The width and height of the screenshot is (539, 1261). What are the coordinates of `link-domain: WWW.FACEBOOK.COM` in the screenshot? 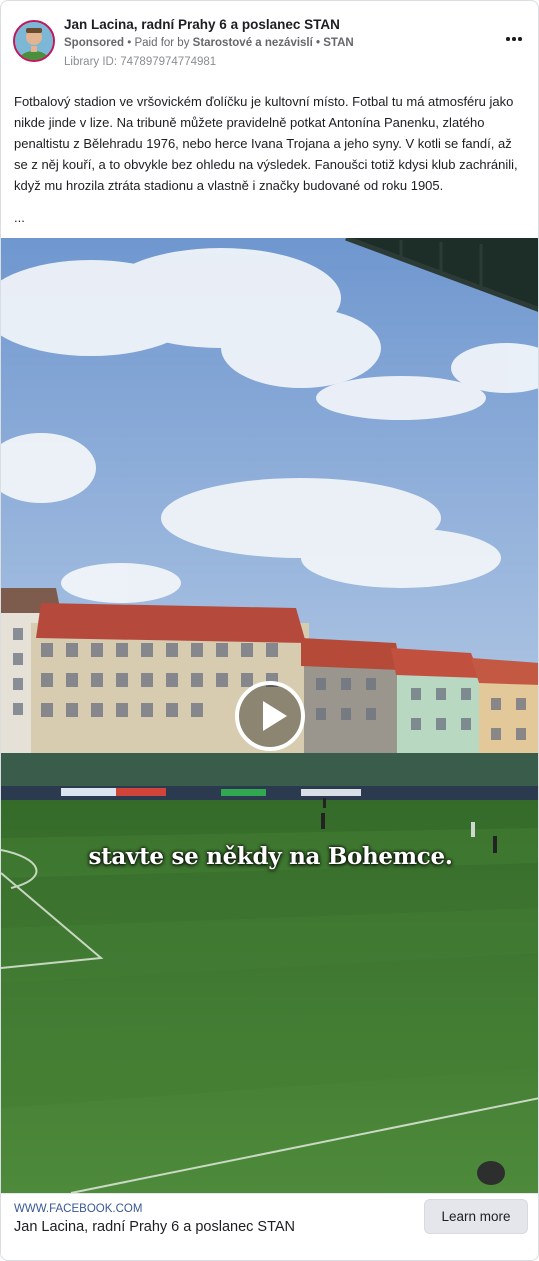 It's located at (78, 1209).